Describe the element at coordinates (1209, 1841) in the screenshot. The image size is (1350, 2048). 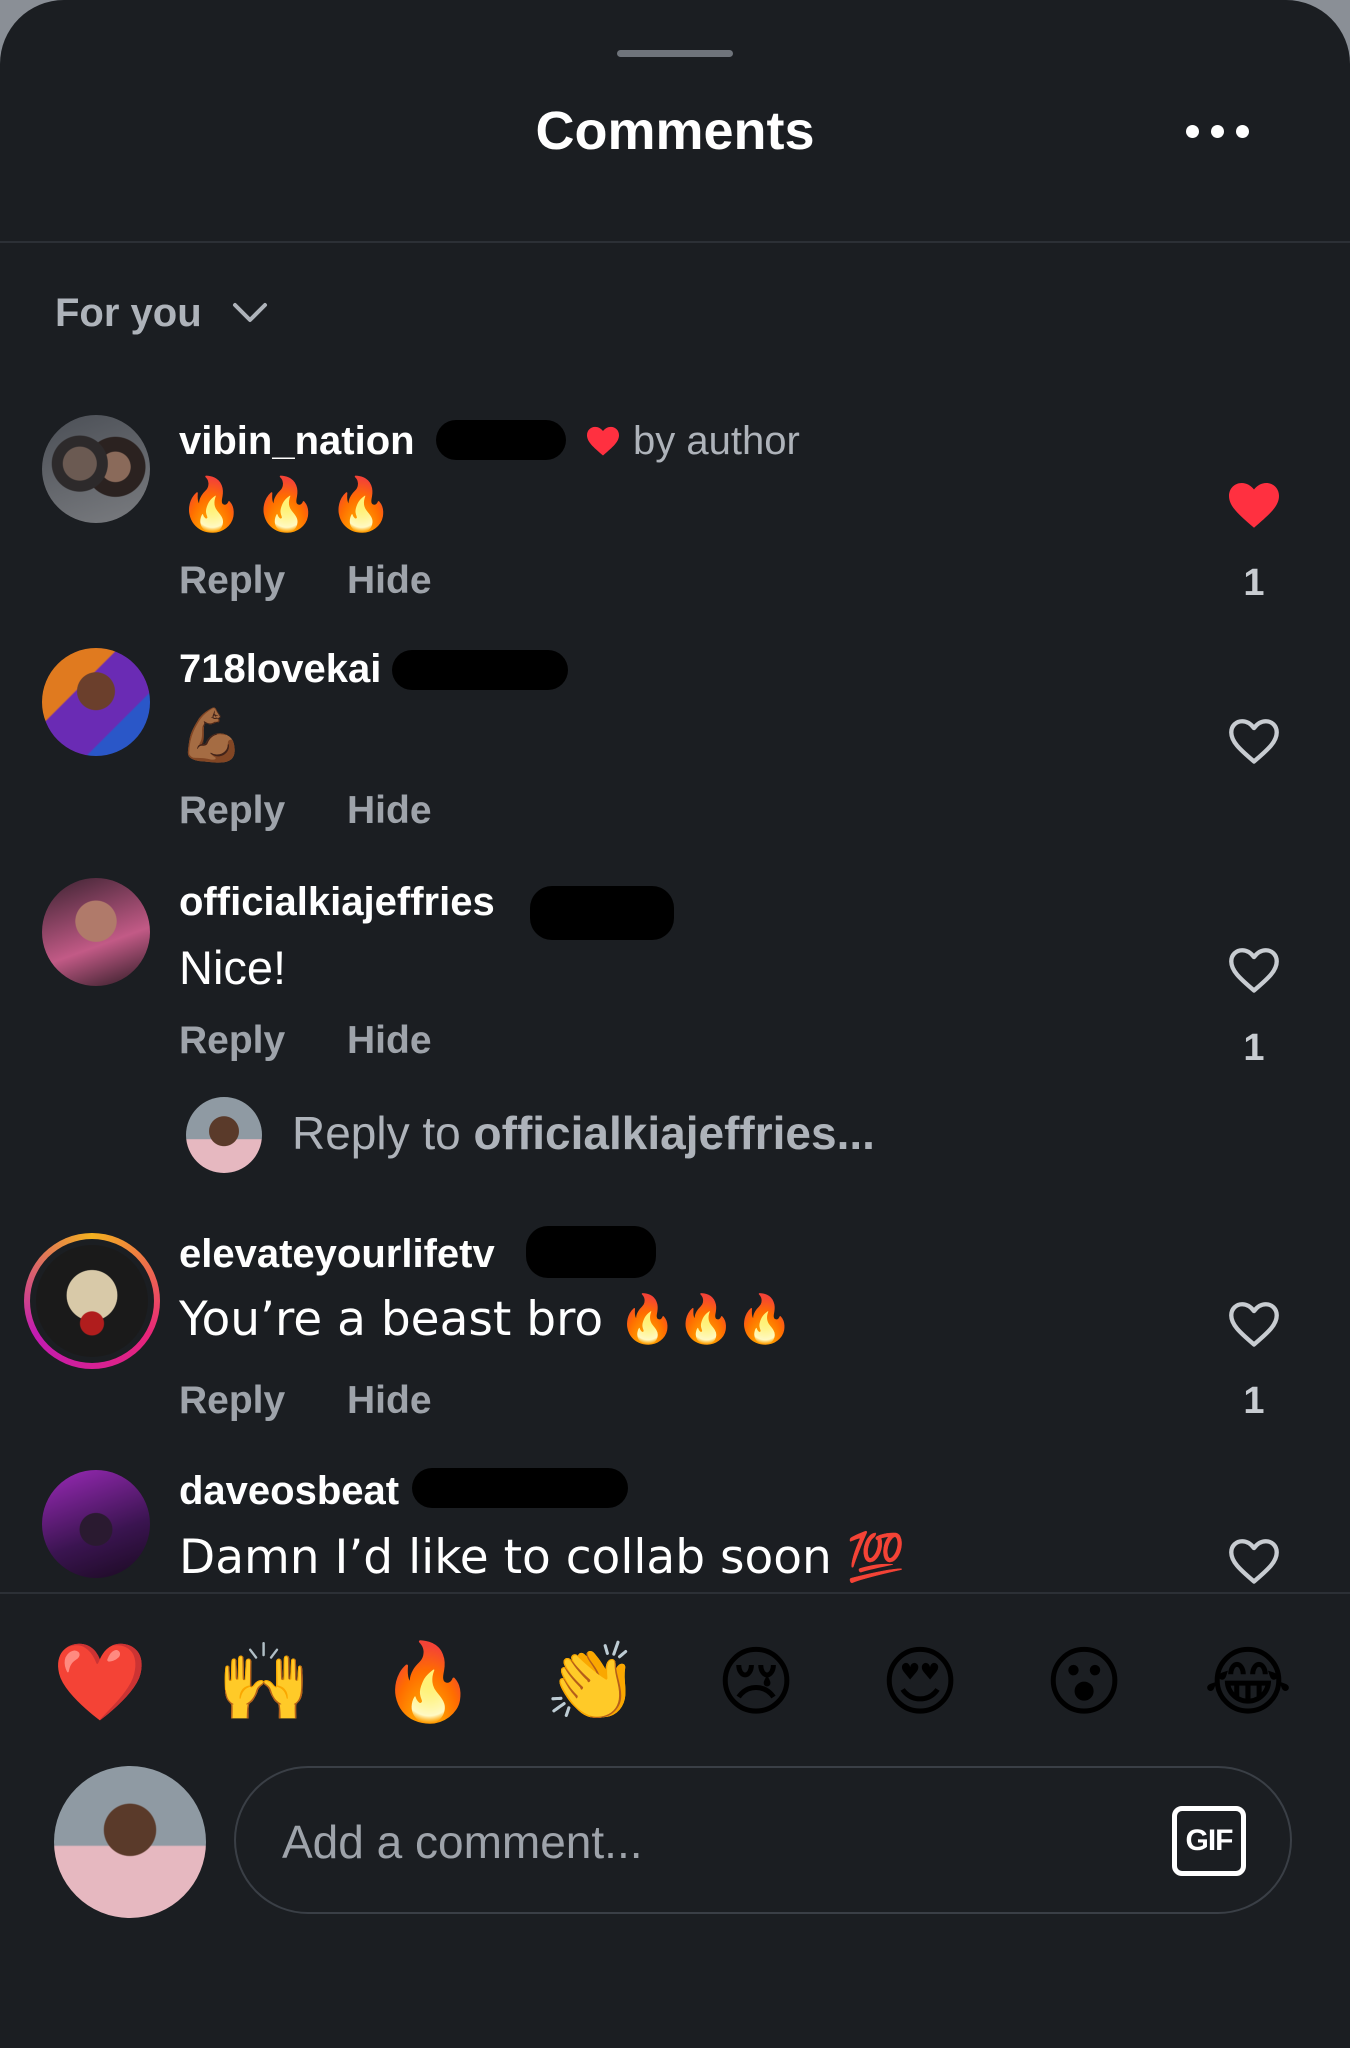
I see `gif-button: GIF` at that location.